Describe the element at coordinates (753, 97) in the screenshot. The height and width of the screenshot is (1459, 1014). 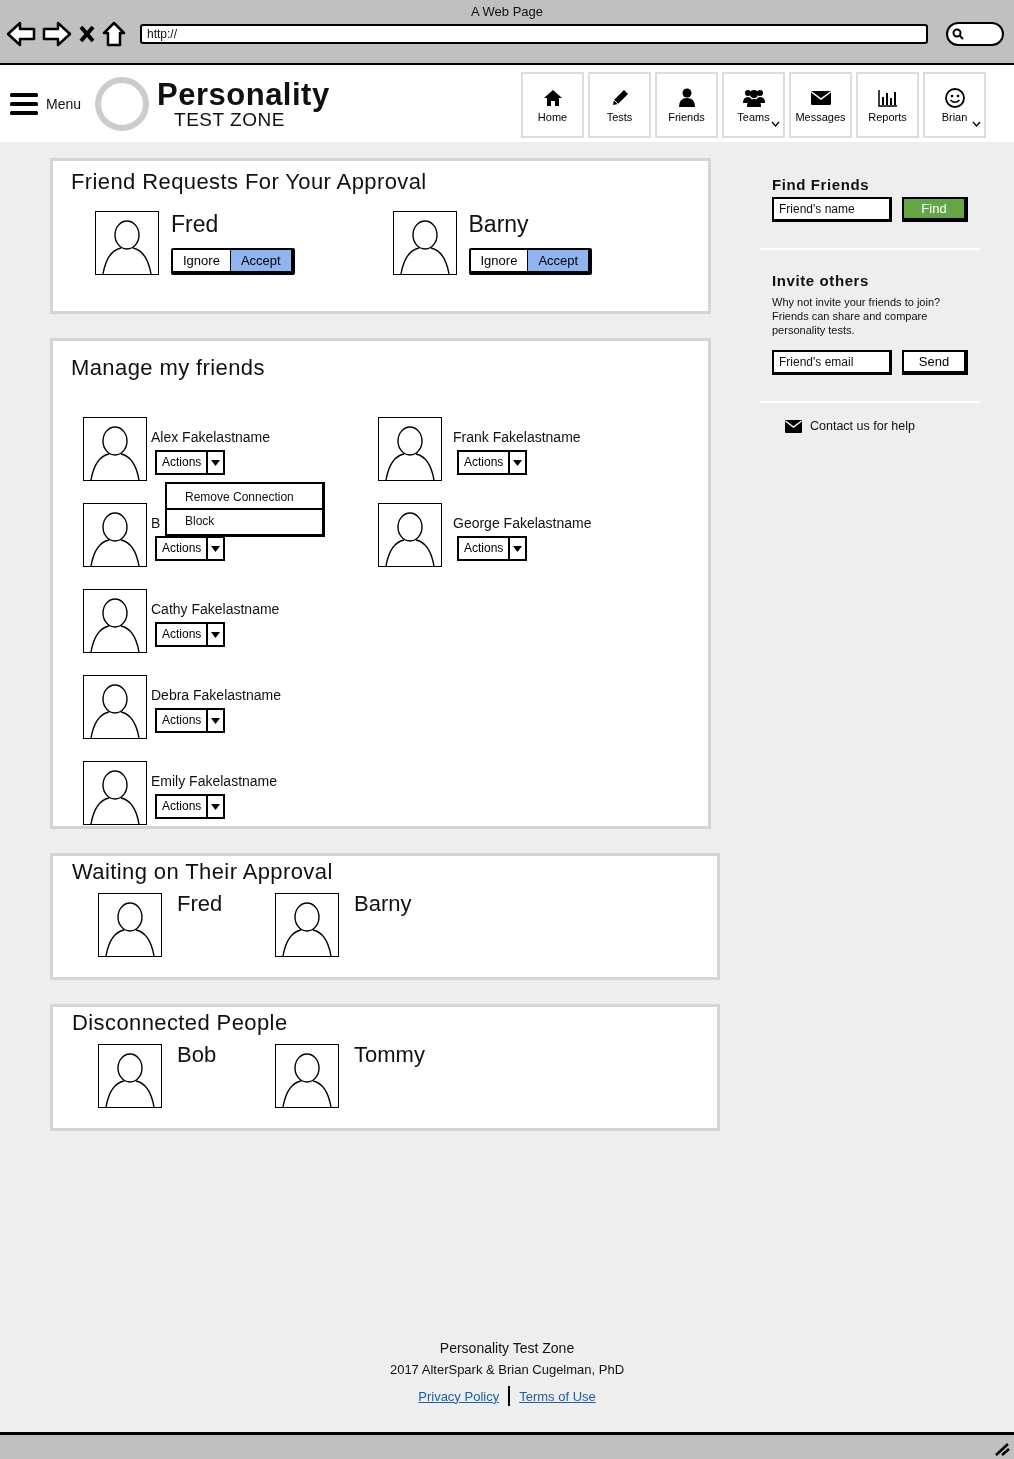
I see `group-icon` at that location.